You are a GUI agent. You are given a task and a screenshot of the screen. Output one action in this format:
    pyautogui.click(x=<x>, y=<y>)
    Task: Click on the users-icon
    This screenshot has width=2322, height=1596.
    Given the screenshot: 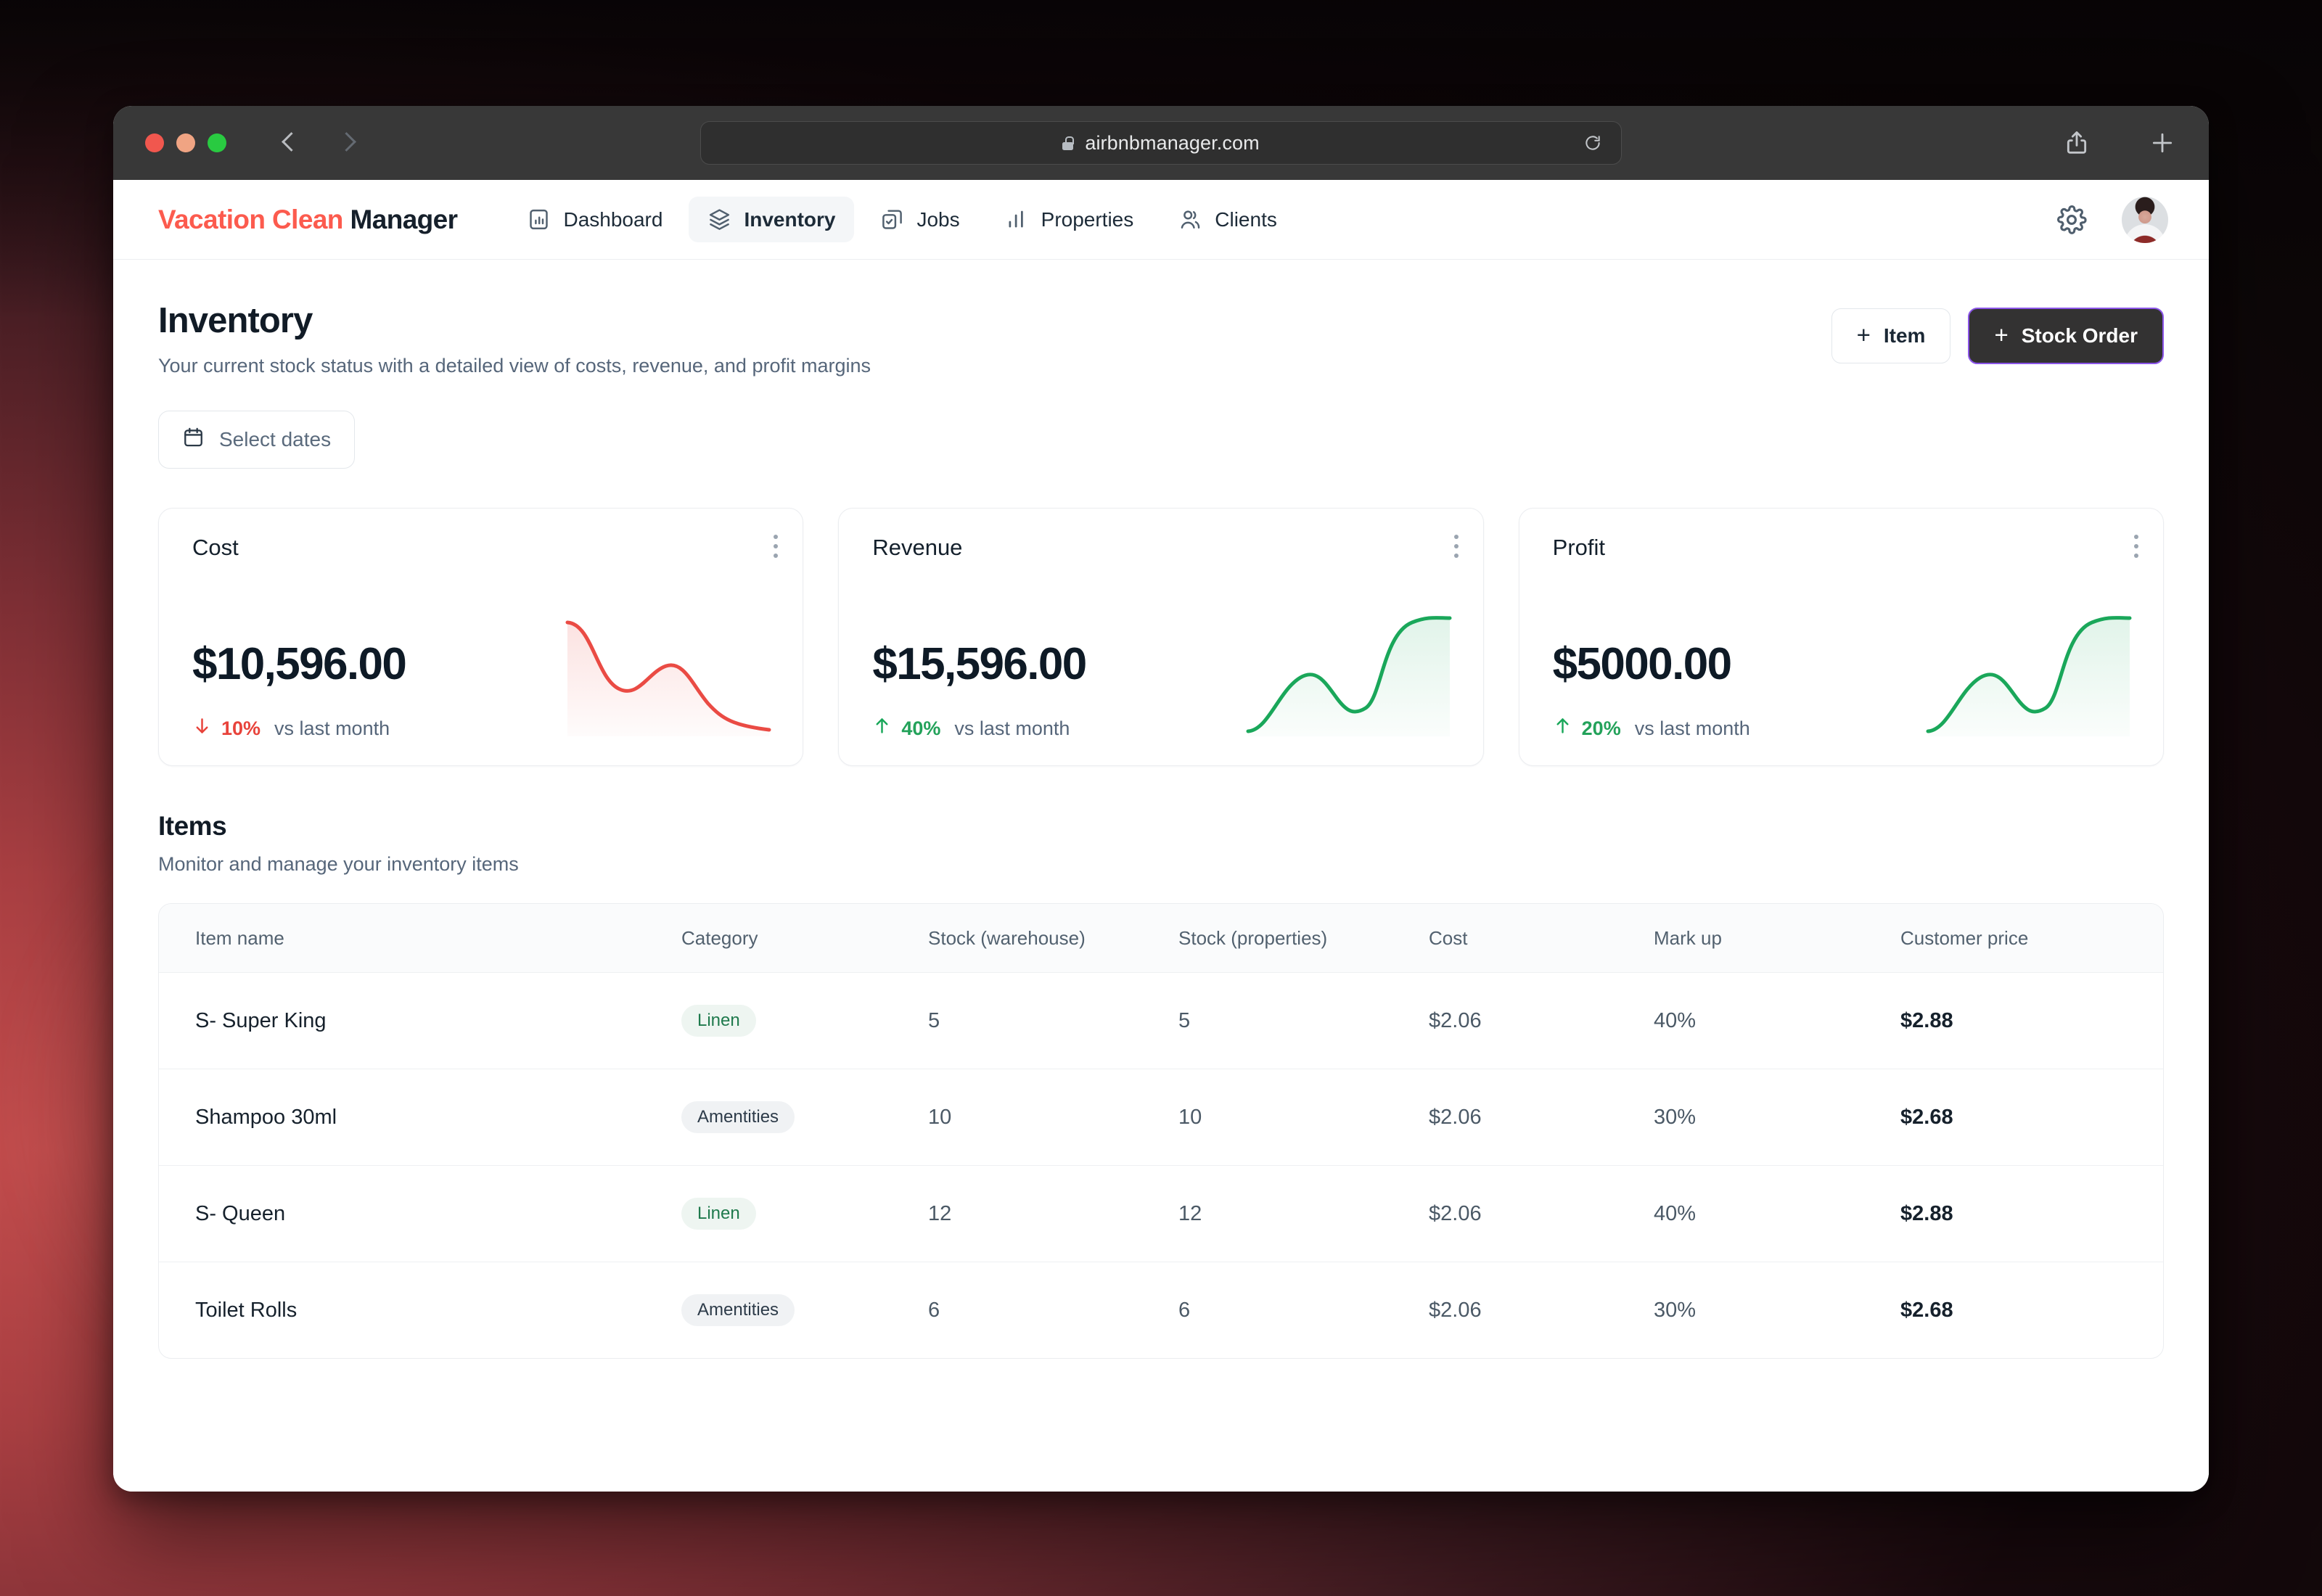 What is the action you would take?
    pyautogui.click(x=1190, y=219)
    